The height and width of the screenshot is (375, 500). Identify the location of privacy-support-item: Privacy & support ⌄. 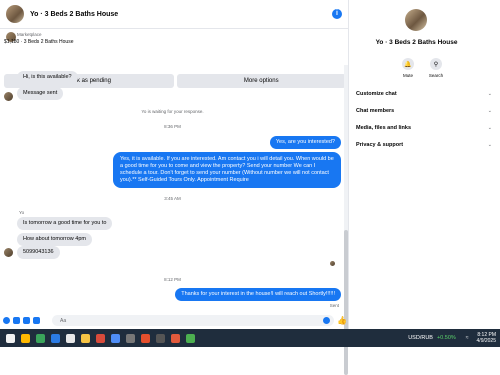
(424, 145).